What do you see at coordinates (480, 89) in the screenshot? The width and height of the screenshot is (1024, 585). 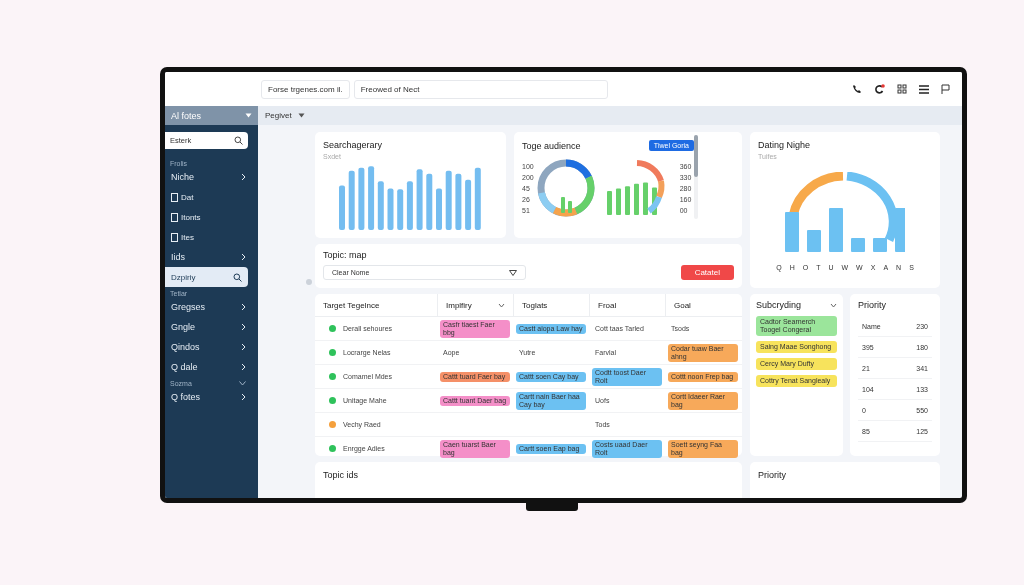 I see `search-field: Freowed of Nect` at bounding box center [480, 89].